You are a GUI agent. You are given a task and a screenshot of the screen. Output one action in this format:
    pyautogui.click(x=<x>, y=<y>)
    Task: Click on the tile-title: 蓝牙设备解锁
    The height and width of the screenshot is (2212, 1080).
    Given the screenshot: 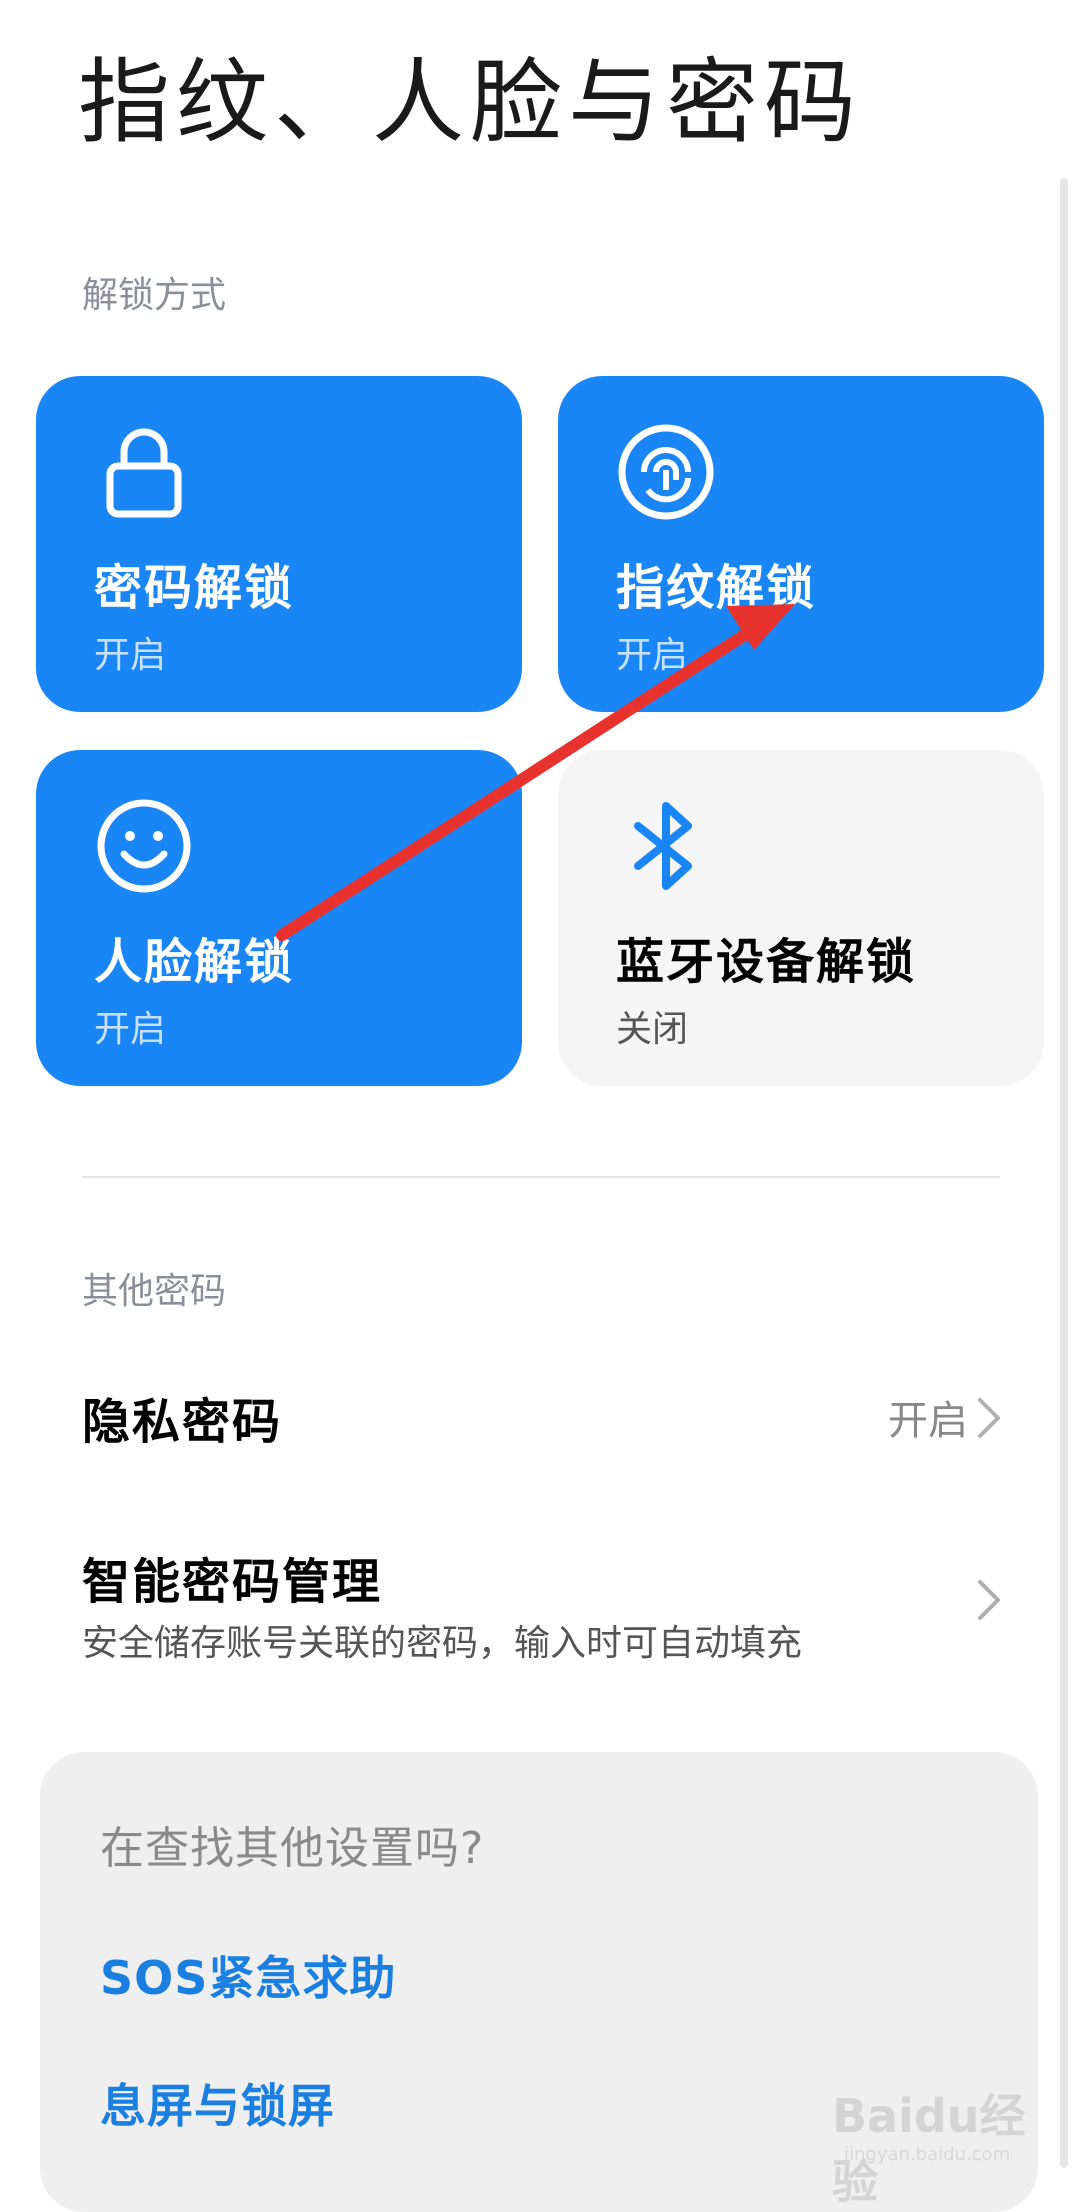 What is the action you would take?
    pyautogui.click(x=766, y=962)
    